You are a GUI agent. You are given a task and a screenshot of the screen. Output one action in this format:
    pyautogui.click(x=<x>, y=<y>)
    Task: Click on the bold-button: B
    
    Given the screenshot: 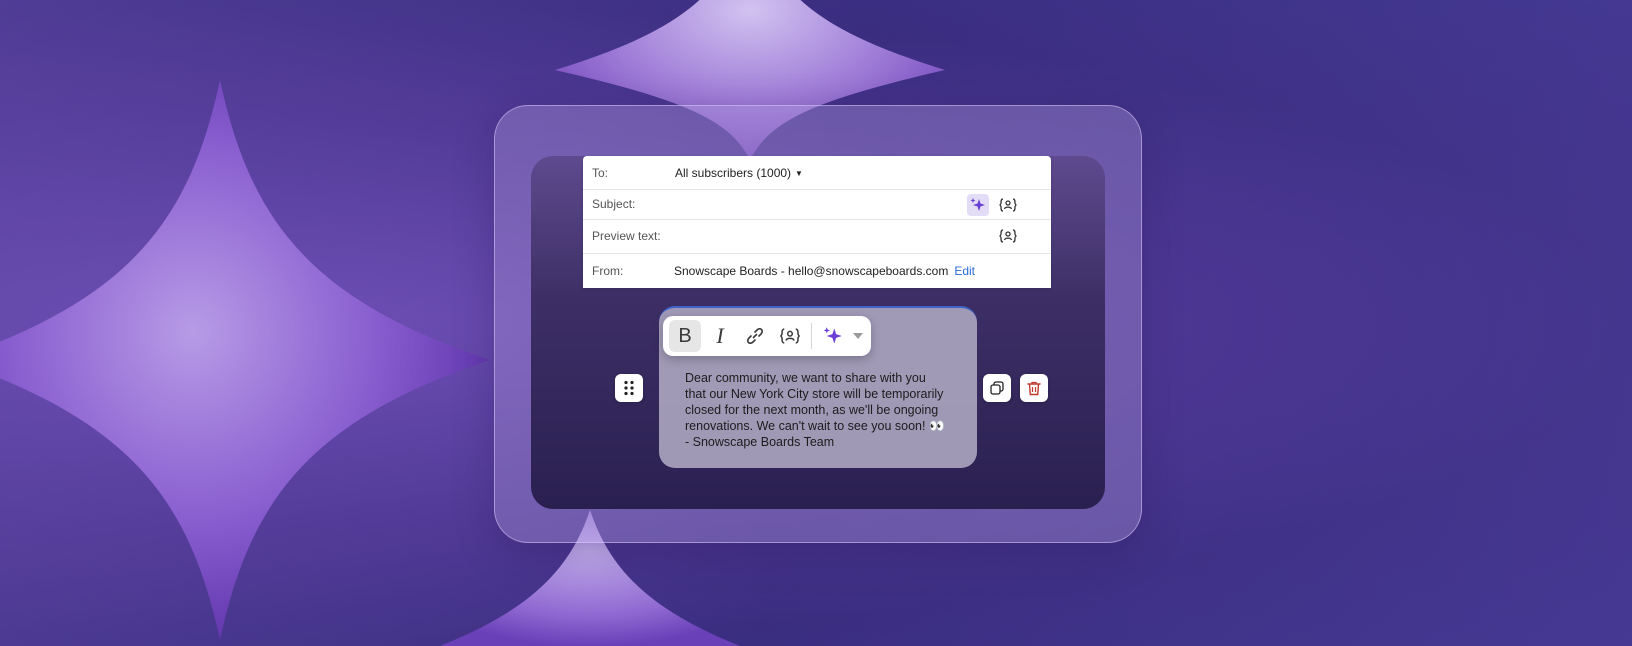 What is the action you would take?
    pyautogui.click(x=685, y=336)
    